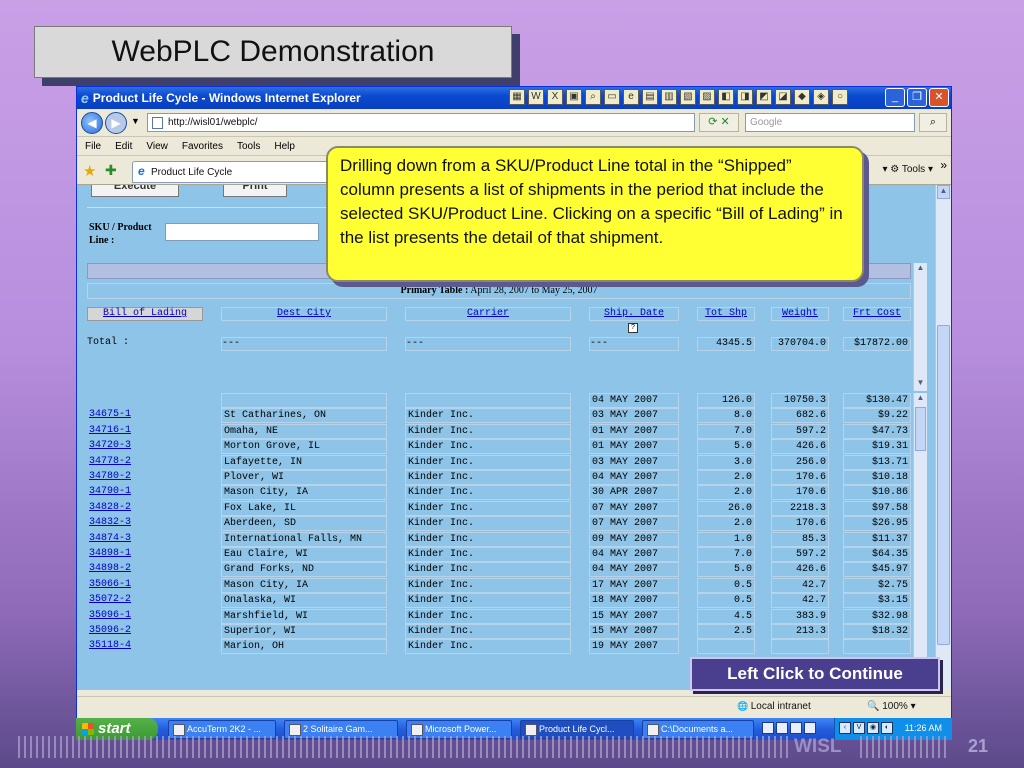 This screenshot has width=1024, height=768. I want to click on col-bill-of-lading: Bill of Lading, so click(145, 314).